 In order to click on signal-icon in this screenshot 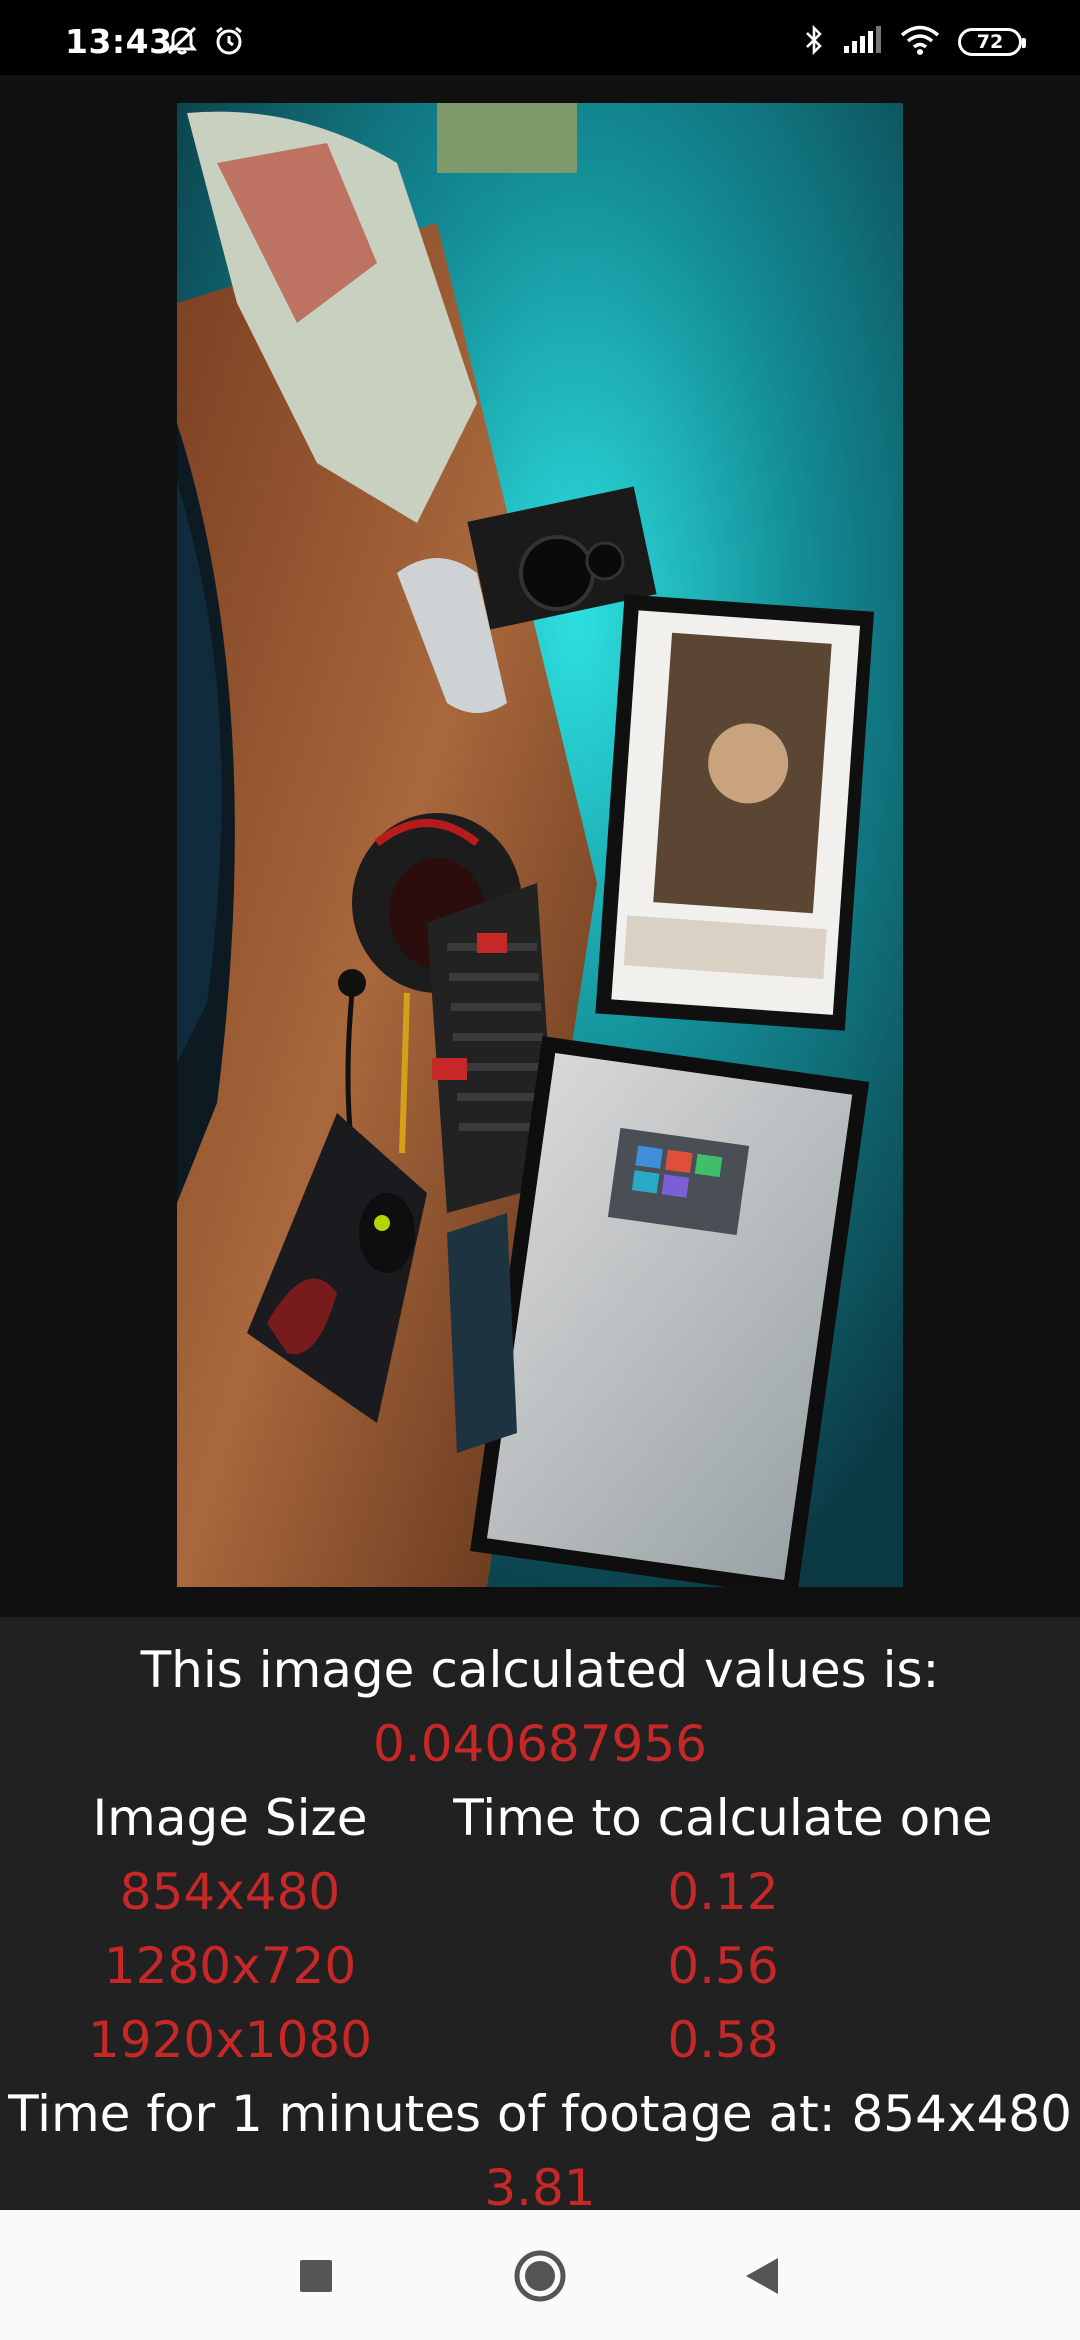, I will do `click(862, 42)`.